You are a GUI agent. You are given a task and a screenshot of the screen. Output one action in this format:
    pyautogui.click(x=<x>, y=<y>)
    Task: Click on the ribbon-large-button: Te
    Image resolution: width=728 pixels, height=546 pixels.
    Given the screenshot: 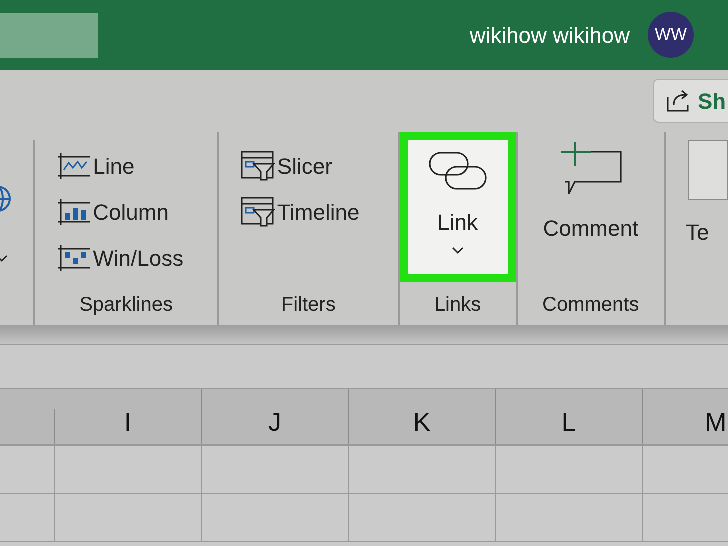 What is the action you would take?
    pyautogui.click(x=708, y=195)
    